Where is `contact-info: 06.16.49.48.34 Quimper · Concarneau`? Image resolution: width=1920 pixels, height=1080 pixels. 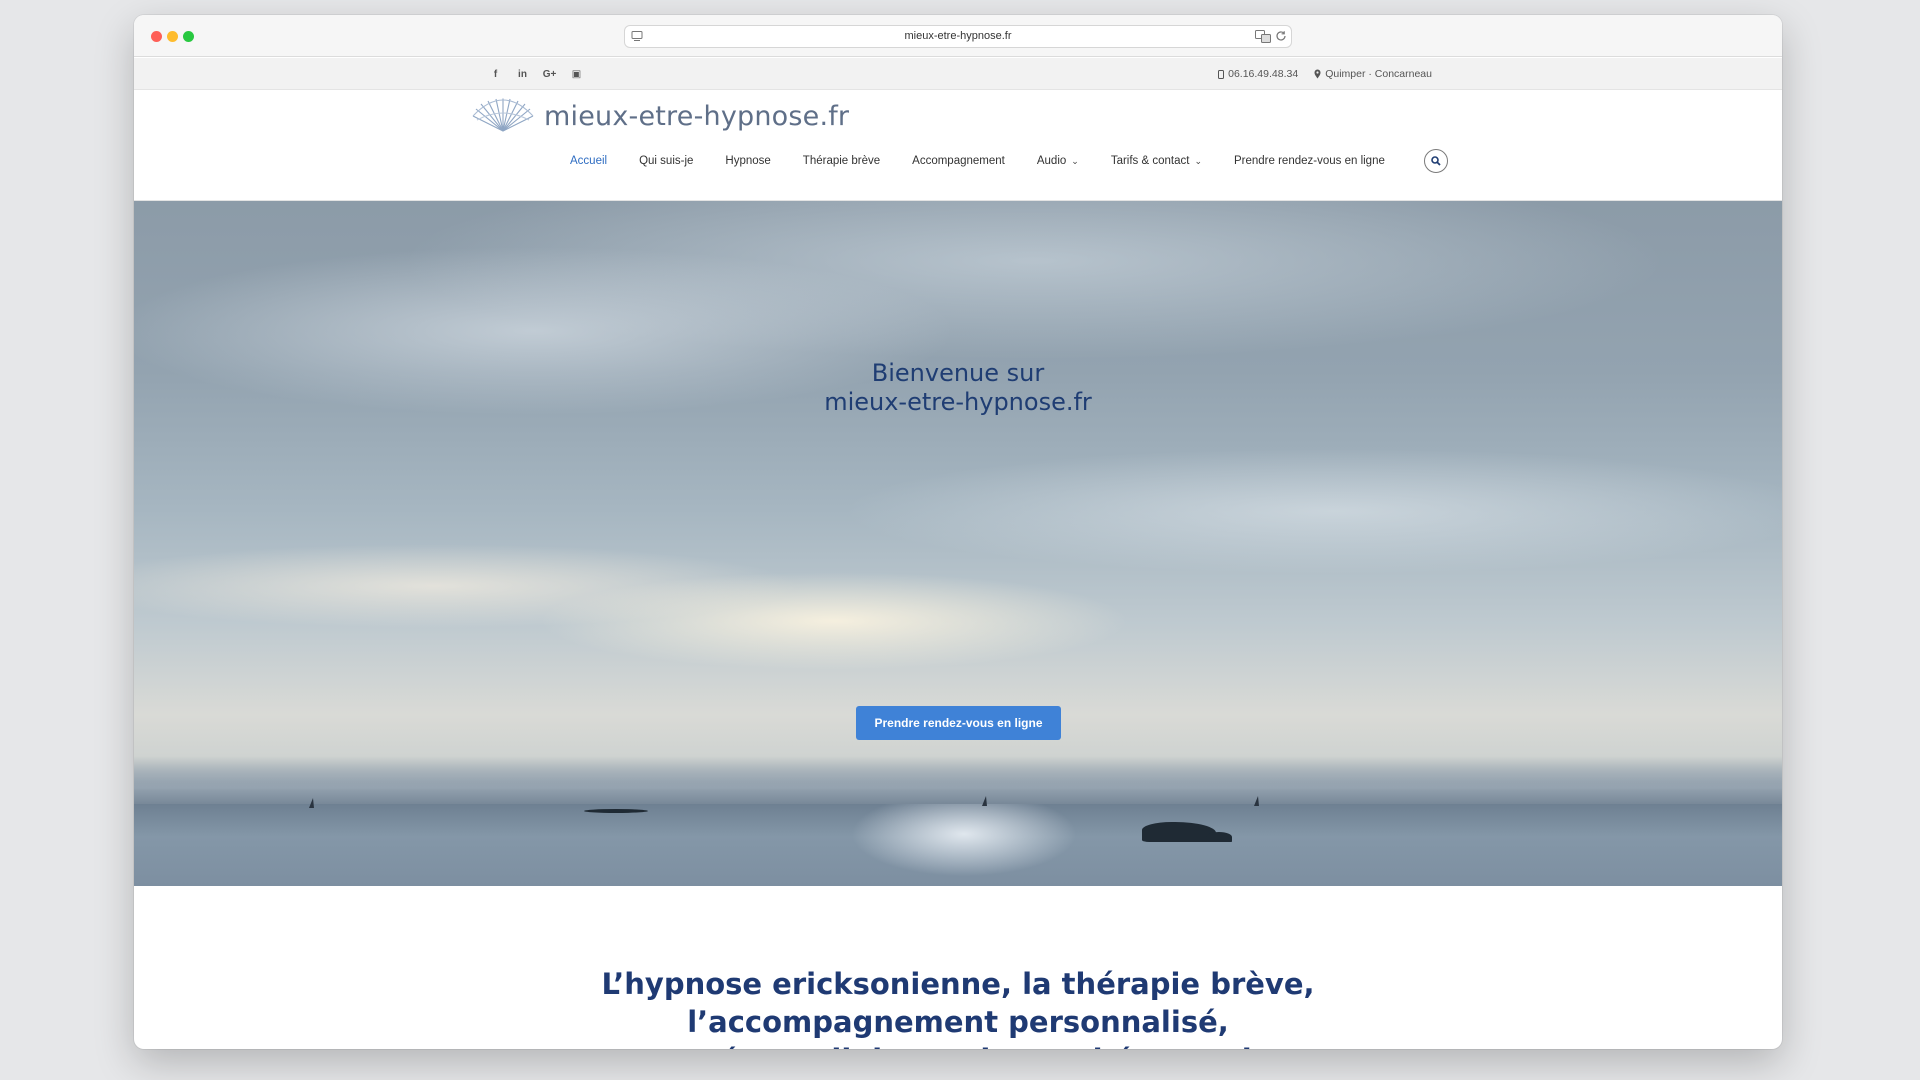 contact-info: 06.16.49.48.34 Quimper · Concarneau is located at coordinates (1325, 74).